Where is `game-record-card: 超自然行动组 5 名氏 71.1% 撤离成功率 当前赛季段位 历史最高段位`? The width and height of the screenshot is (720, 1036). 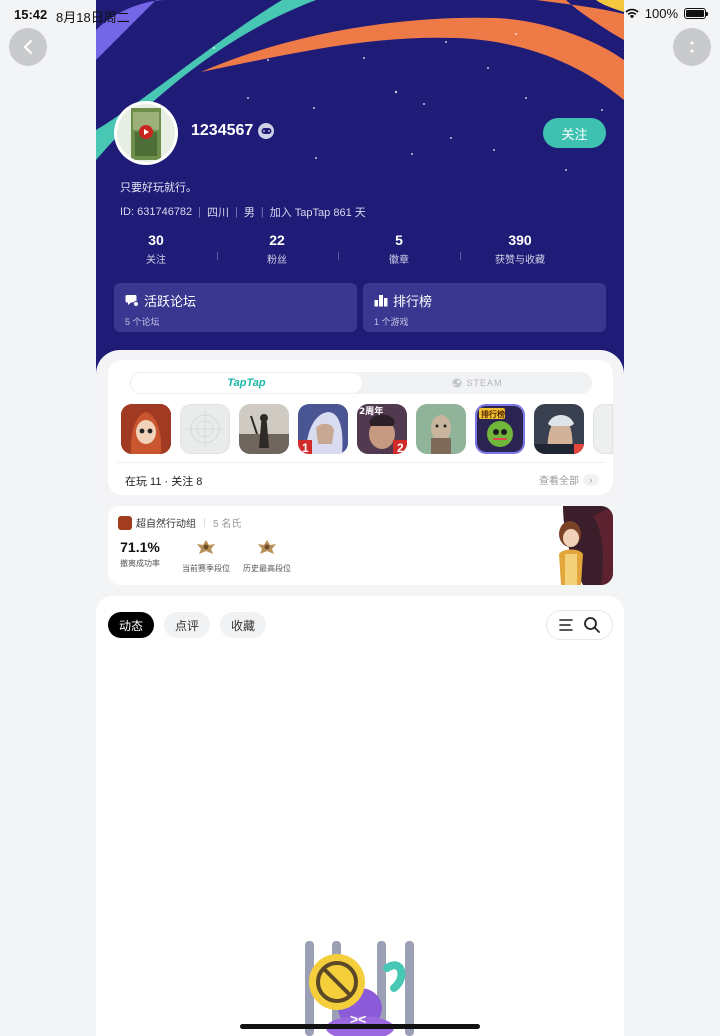 game-record-card: 超自然行动组 5 名氏 71.1% 撤离成功率 当前赛季段位 历史最高段位 is located at coordinates (360, 545).